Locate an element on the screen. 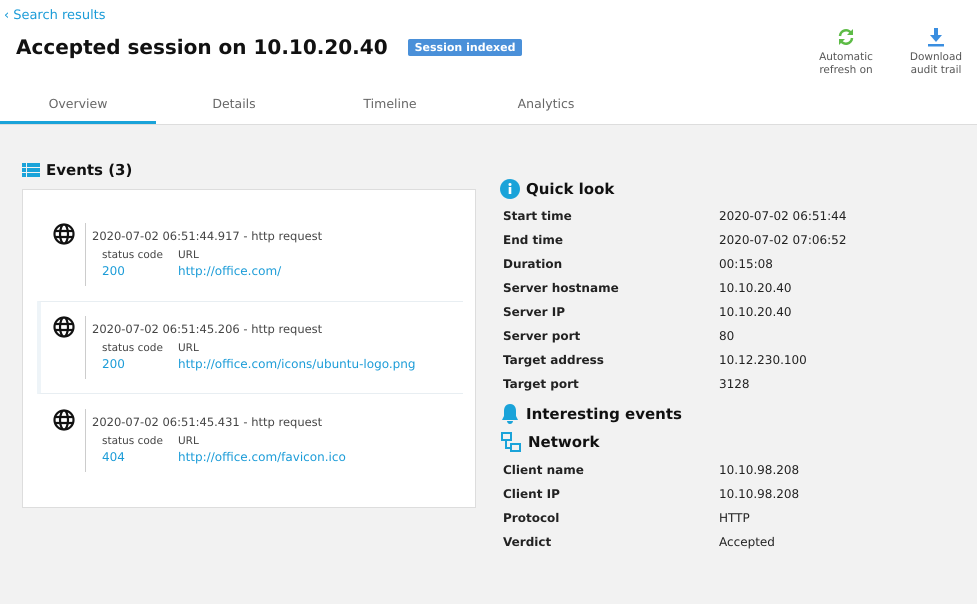  url-link: http://office.com/icons/ubuntu-logo.png is located at coordinates (297, 364).